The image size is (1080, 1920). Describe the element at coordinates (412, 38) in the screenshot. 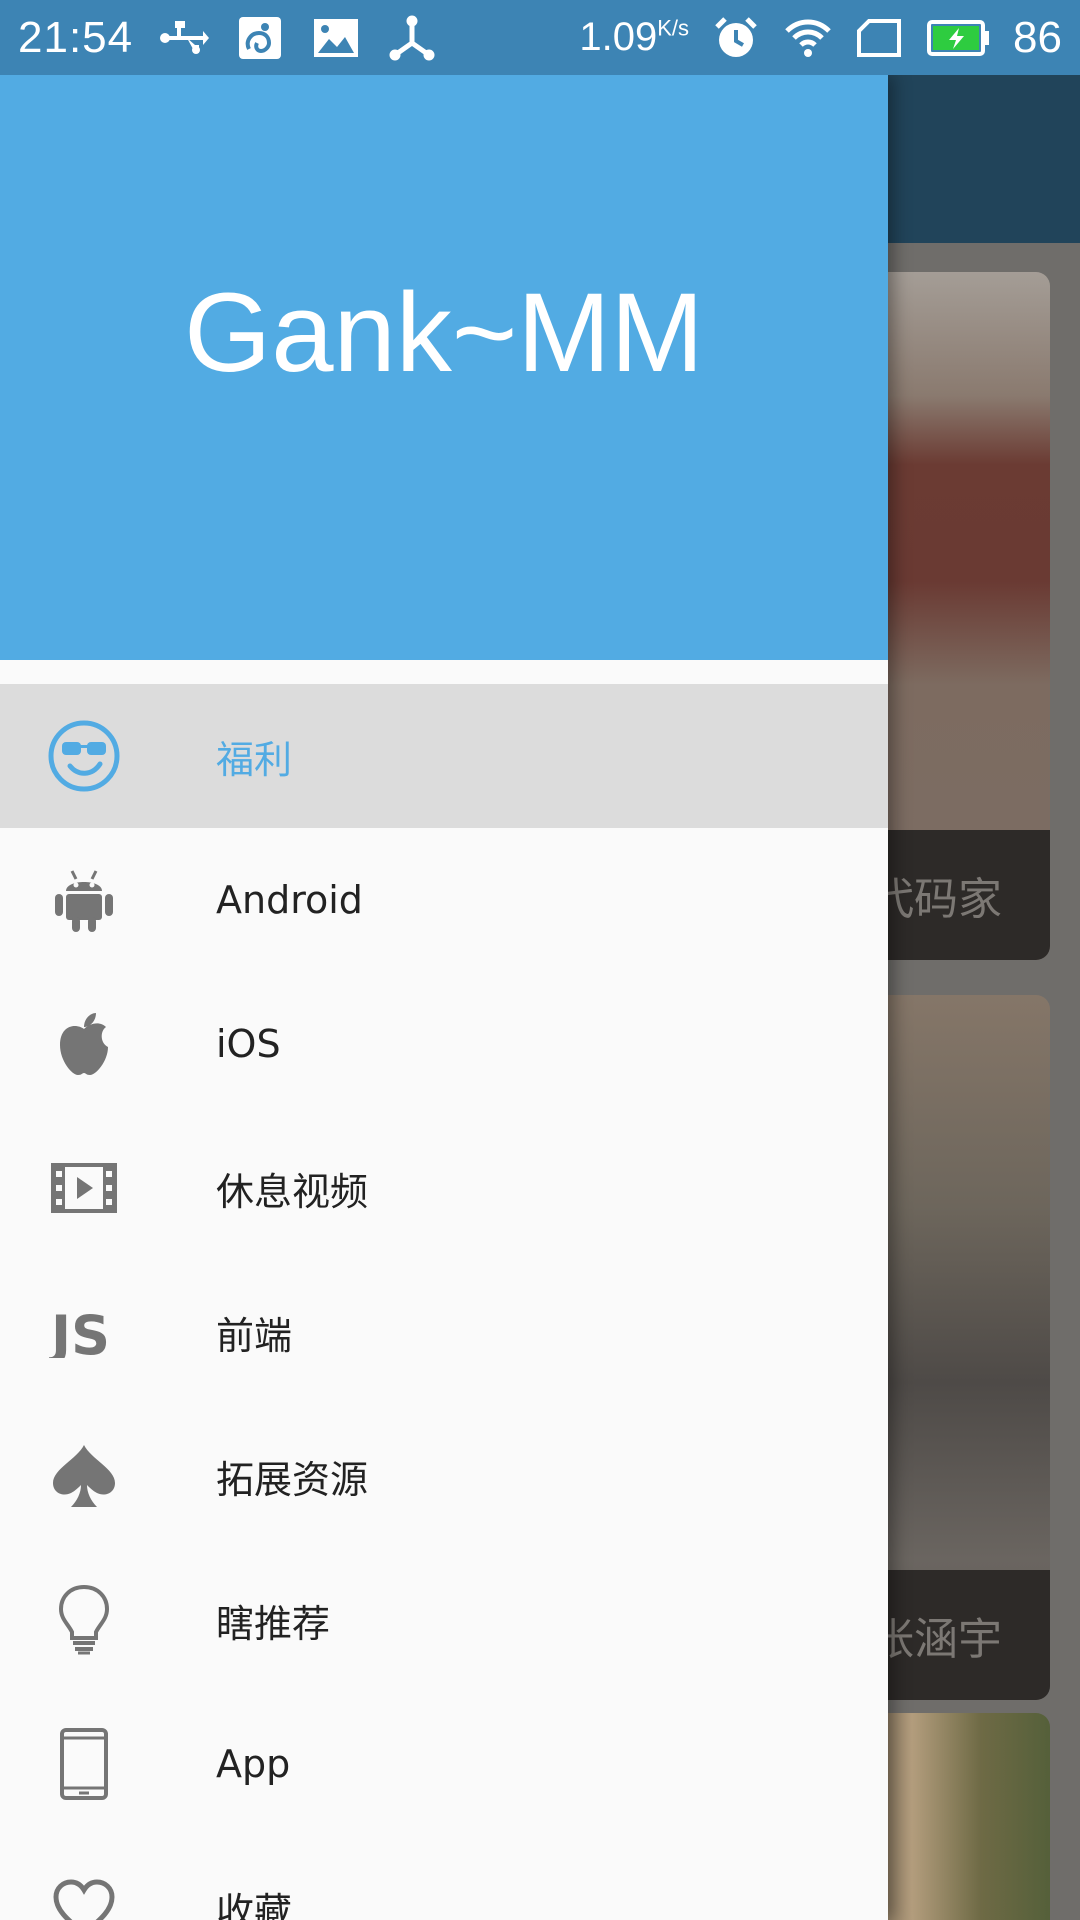

I see `share-hub-icon` at that location.